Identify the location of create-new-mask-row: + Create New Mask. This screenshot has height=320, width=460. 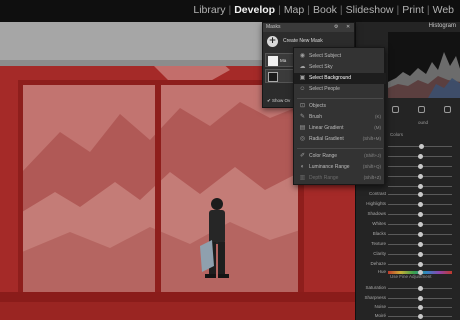
(295, 41).